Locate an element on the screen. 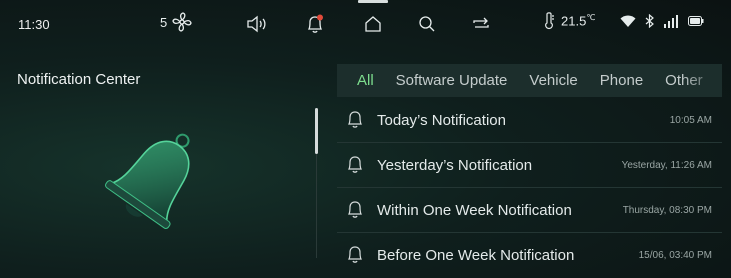  notification-time: Yesterday, 11:26 AM is located at coordinates (666, 165).